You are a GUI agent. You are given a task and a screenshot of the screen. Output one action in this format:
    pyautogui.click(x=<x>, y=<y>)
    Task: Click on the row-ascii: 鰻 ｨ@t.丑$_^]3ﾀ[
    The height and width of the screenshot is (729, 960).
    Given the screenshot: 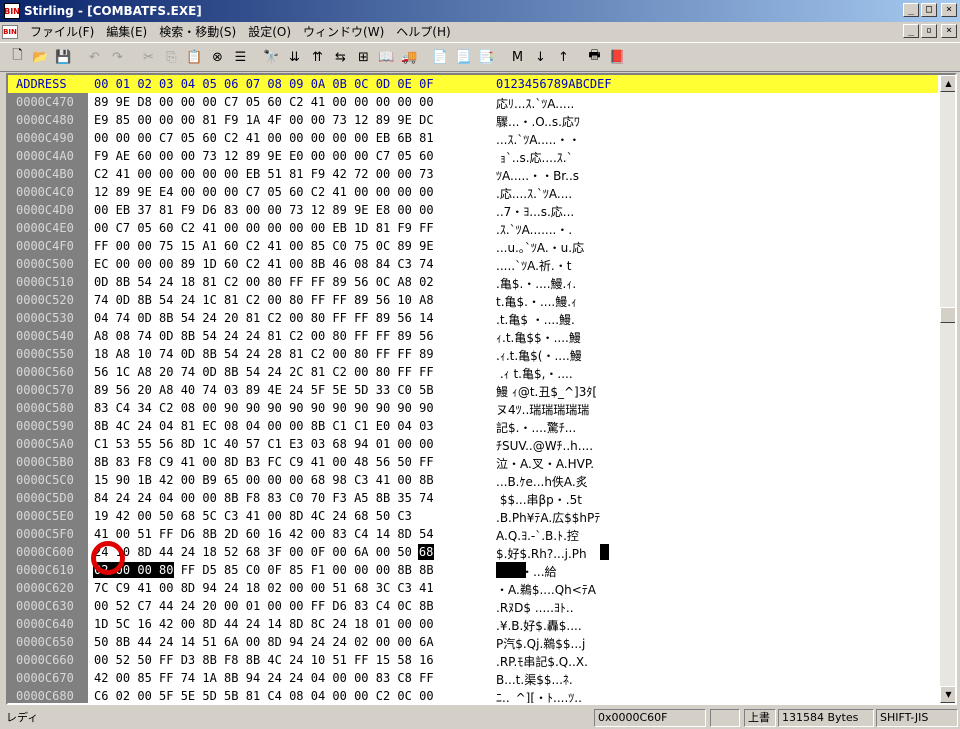 What is the action you would take?
    pyautogui.click(x=546, y=391)
    